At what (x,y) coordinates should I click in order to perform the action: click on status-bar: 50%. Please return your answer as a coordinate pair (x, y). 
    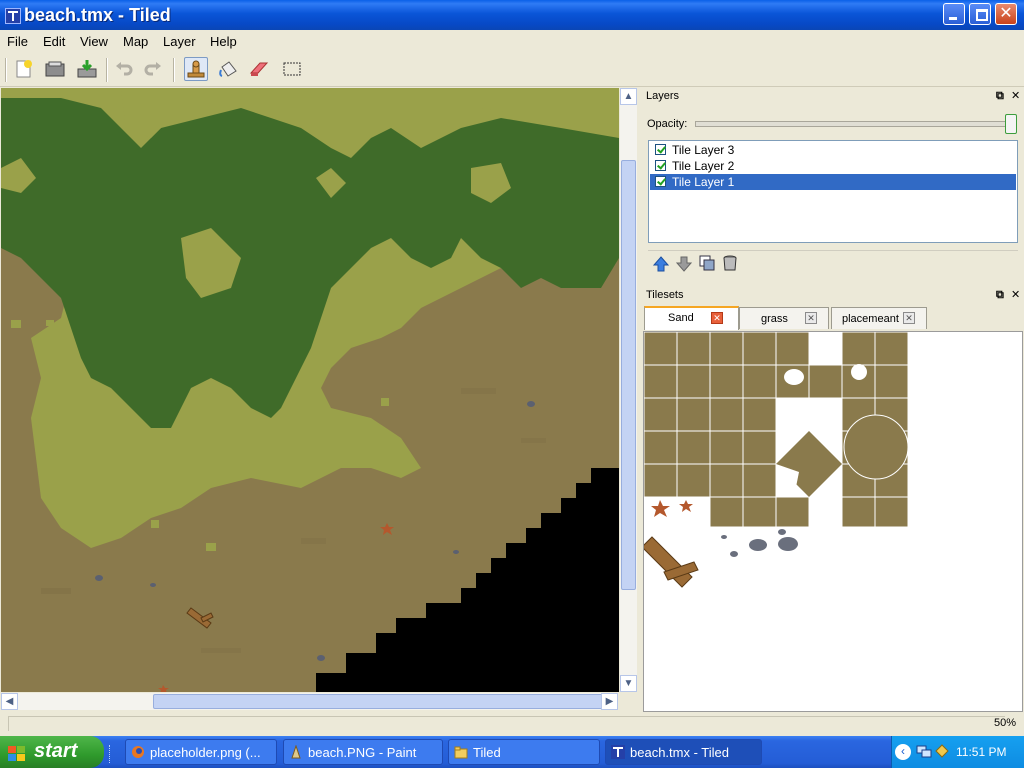
    Looking at the image, I should click on (512, 724).